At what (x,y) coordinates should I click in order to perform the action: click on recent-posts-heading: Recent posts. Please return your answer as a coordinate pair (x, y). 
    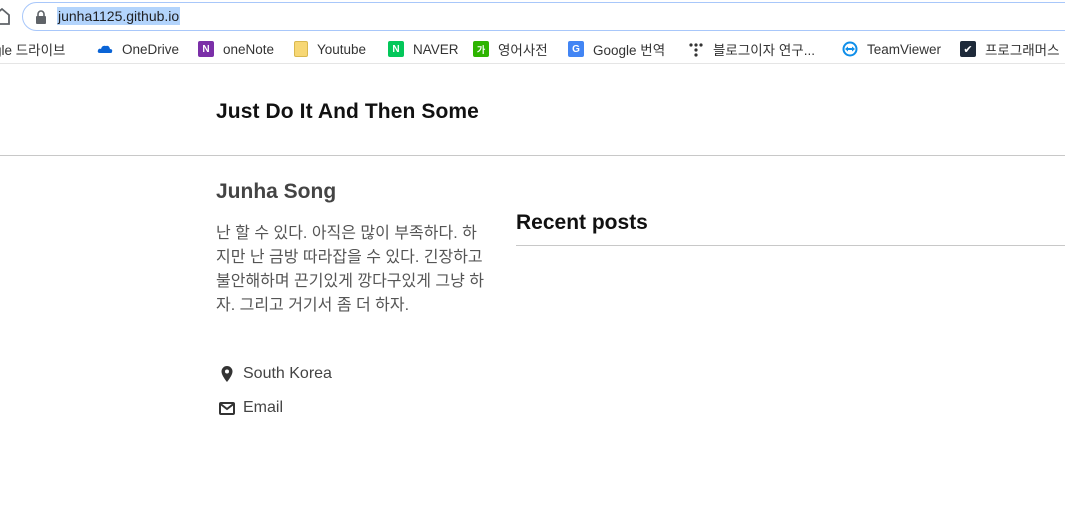
    Looking at the image, I should click on (582, 222).